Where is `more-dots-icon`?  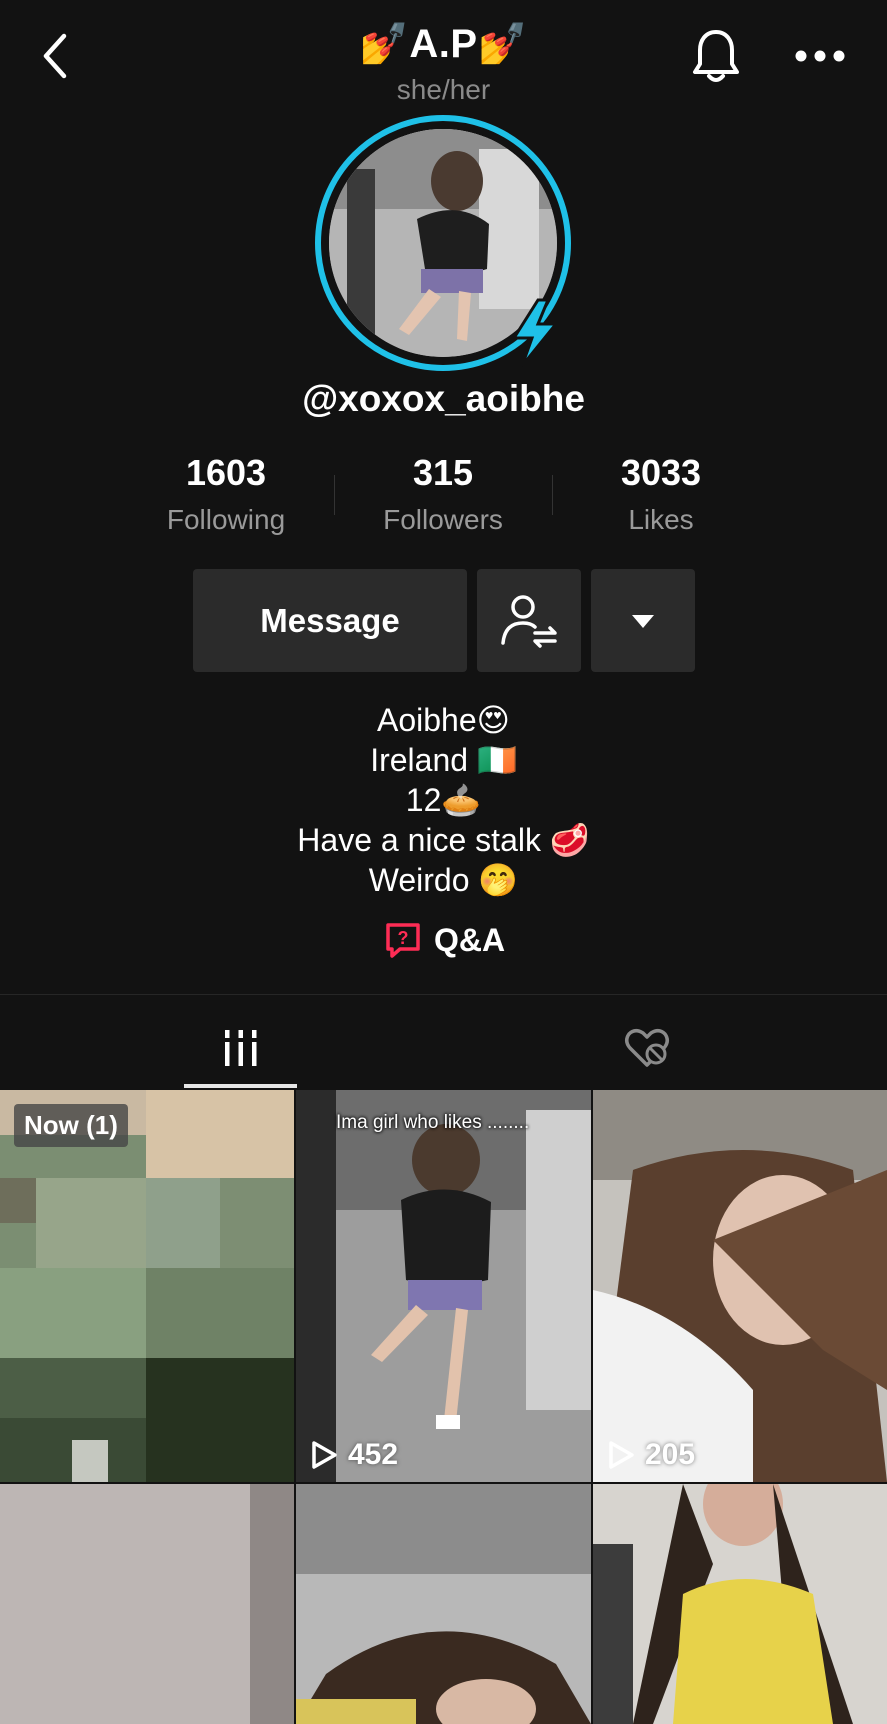
more-dots-icon is located at coordinates (820, 56).